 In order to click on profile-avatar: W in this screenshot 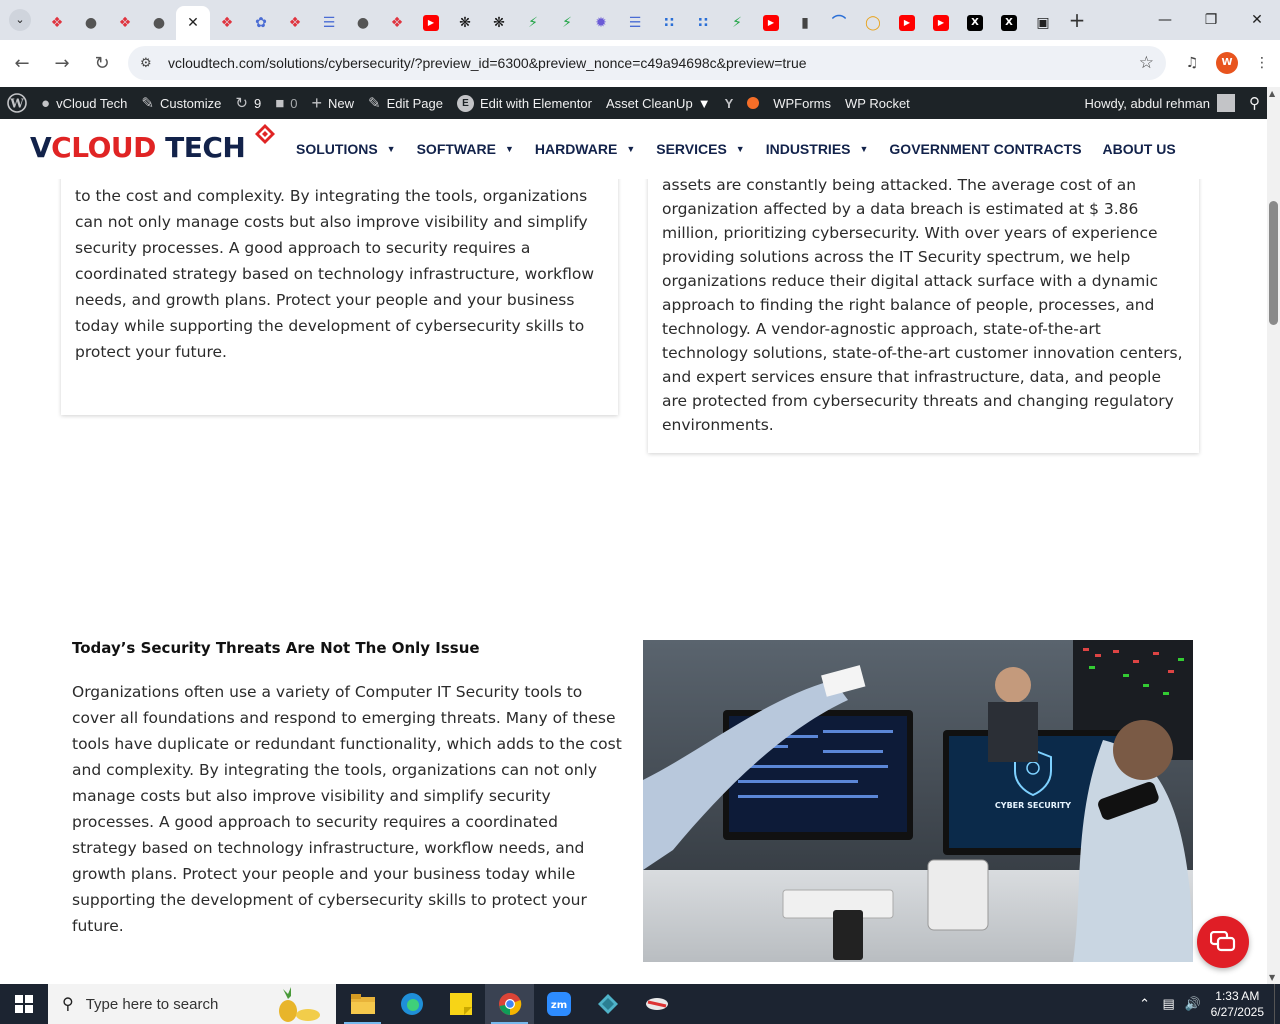, I will do `click(1227, 63)`.